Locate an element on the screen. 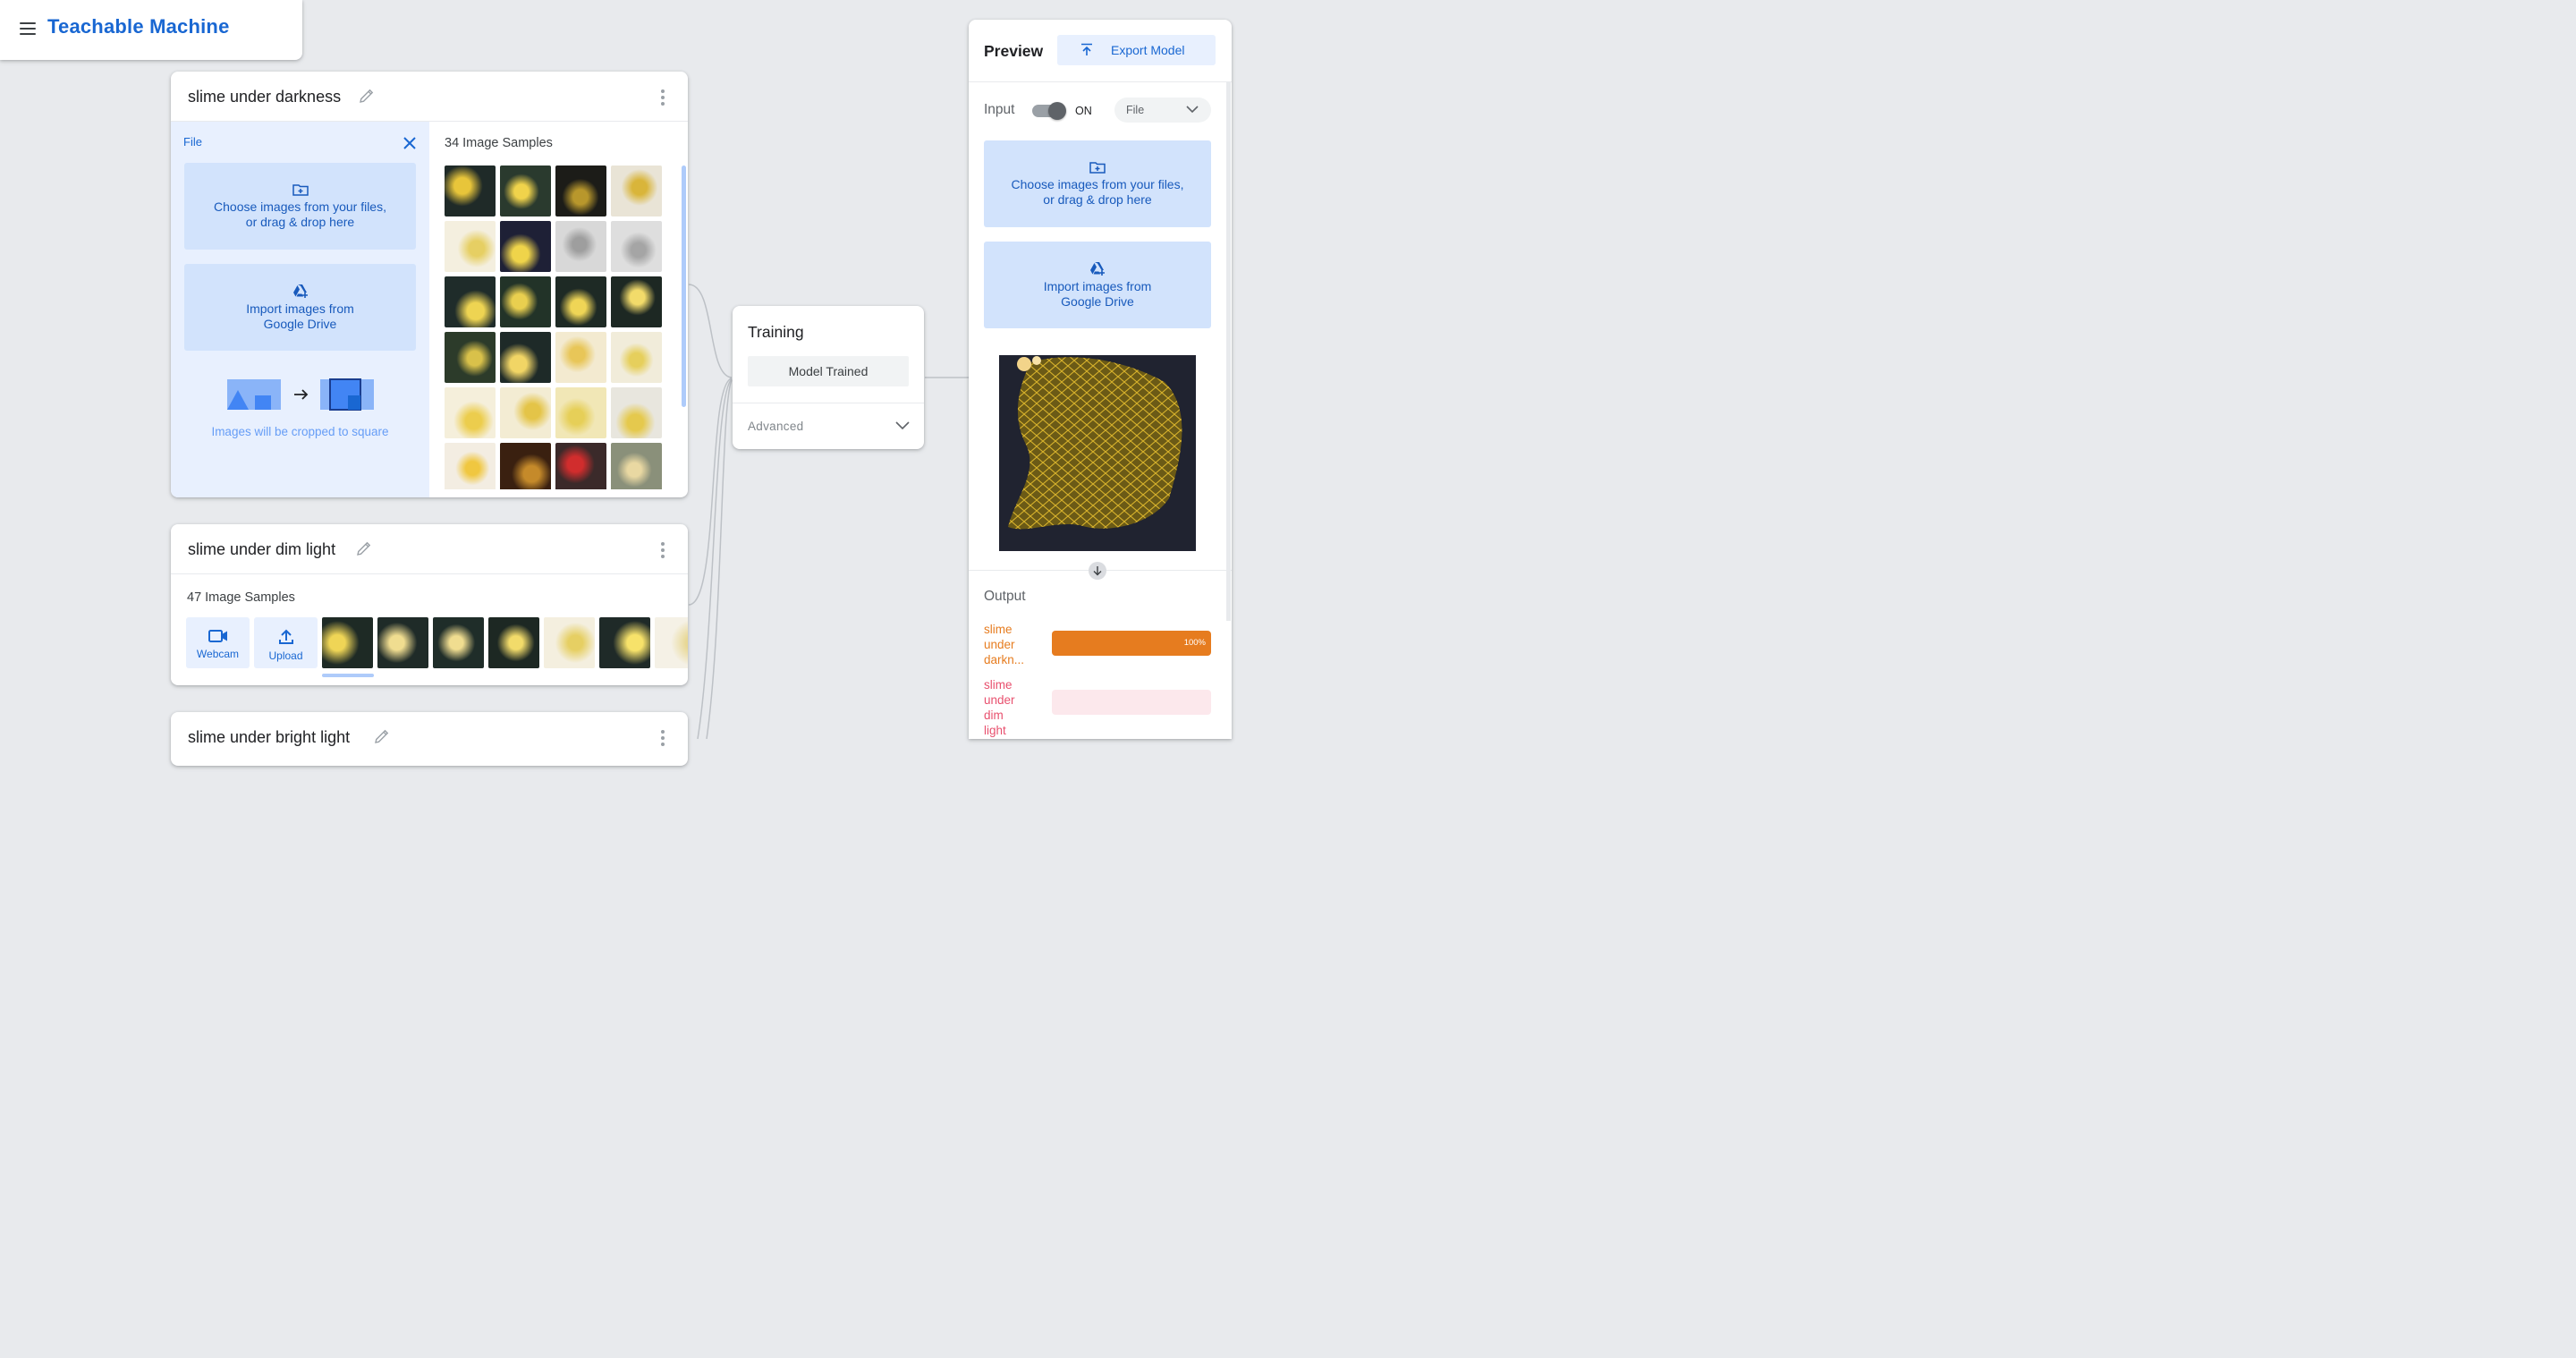 Image resolution: width=2576 pixels, height=1358 pixels. strip-scroll-indicator is located at coordinates (348, 675).